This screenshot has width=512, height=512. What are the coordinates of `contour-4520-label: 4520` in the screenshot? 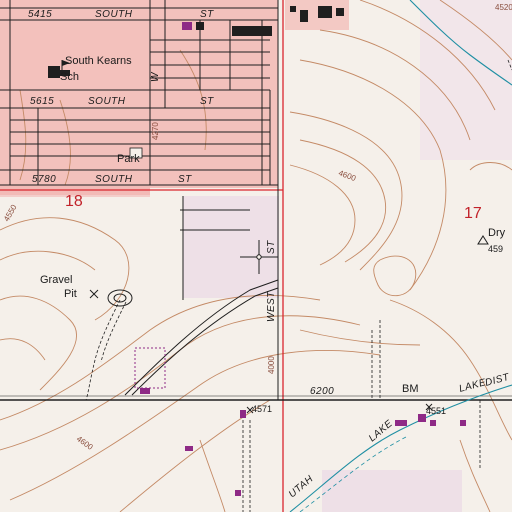 It's located at (503, 7).